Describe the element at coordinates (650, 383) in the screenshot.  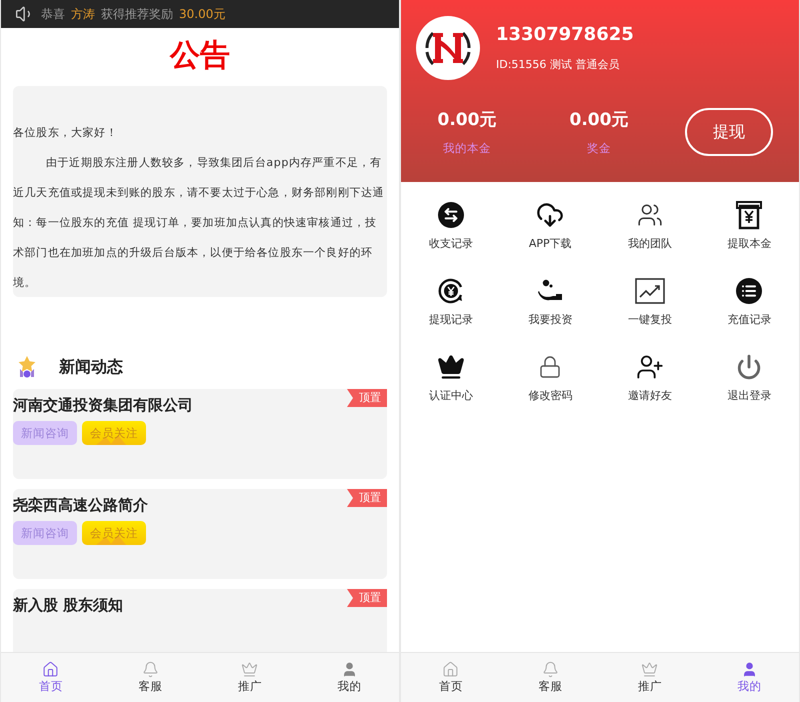
I see `menu-item: 邀请好友` at that location.